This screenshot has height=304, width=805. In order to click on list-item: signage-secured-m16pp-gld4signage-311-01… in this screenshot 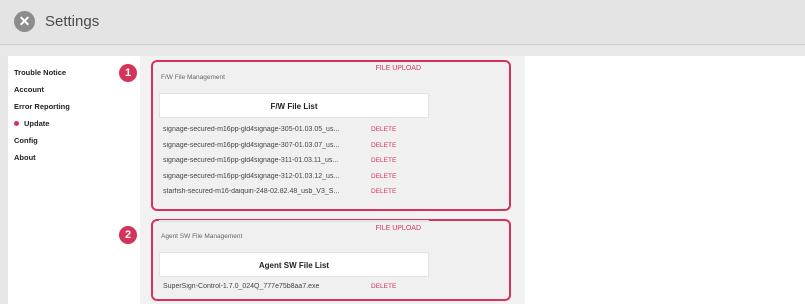, I will do `click(313, 161)`.